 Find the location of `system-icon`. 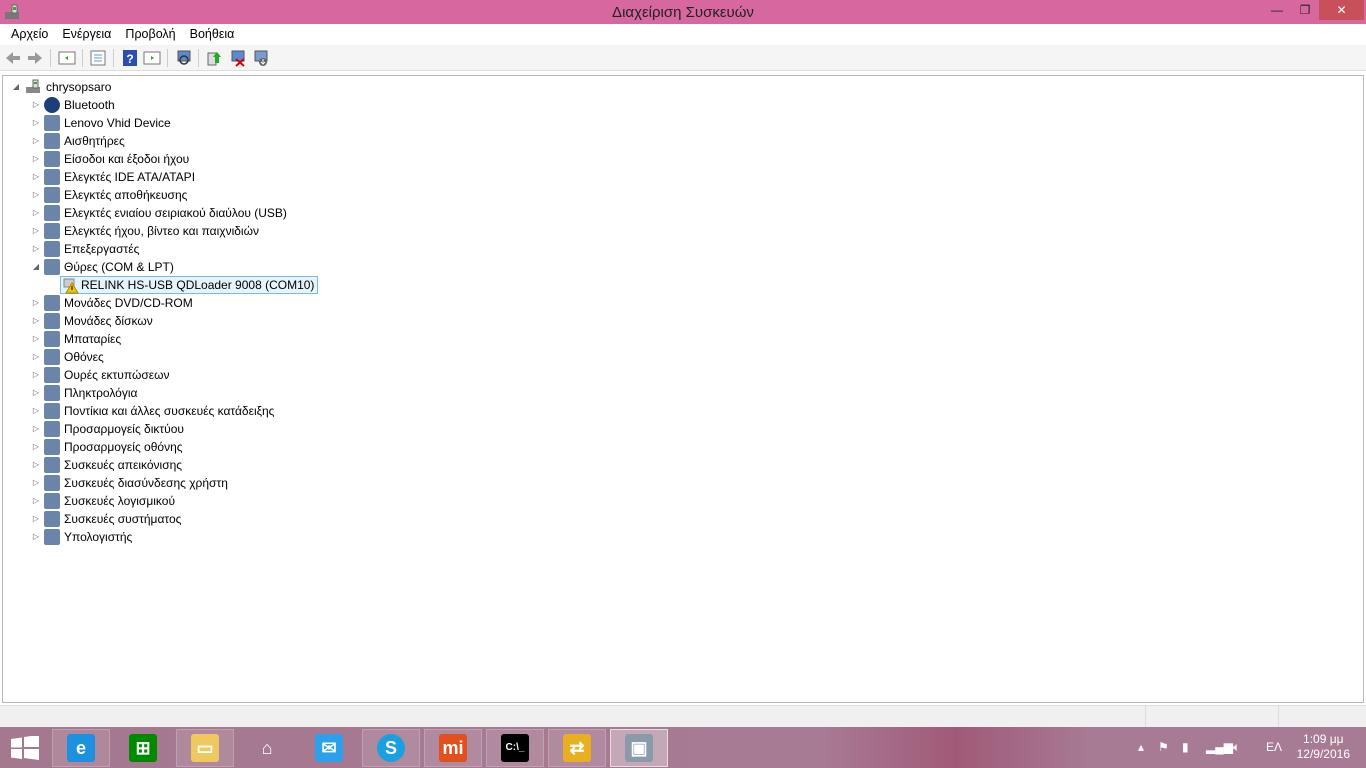

system-icon is located at coordinates (52, 519).